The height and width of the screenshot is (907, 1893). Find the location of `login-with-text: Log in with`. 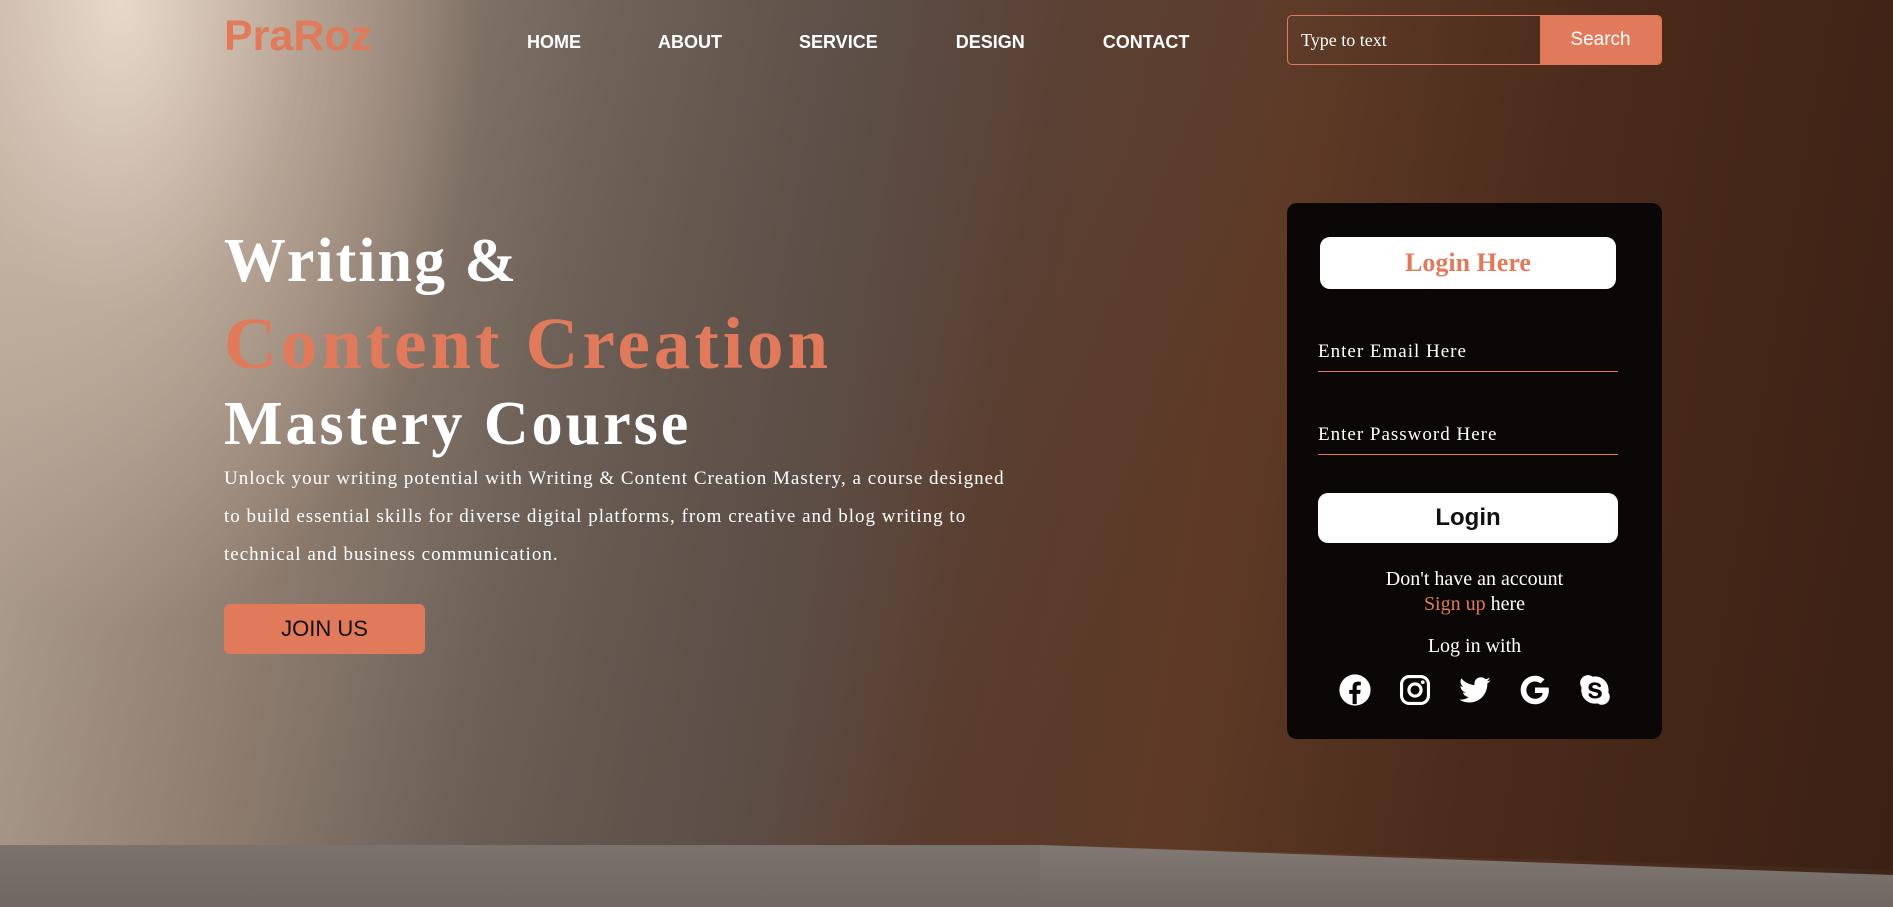

login-with-text: Log in with is located at coordinates (1474, 646).